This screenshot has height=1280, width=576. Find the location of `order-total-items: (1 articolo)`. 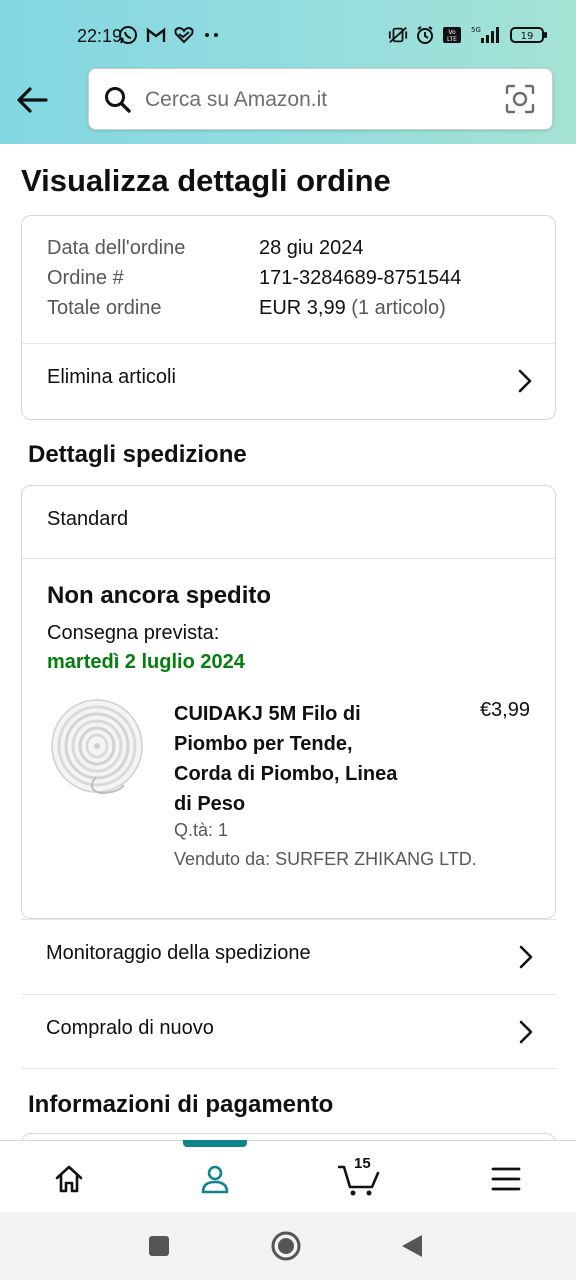

order-total-items: (1 articolo) is located at coordinates (398, 308).